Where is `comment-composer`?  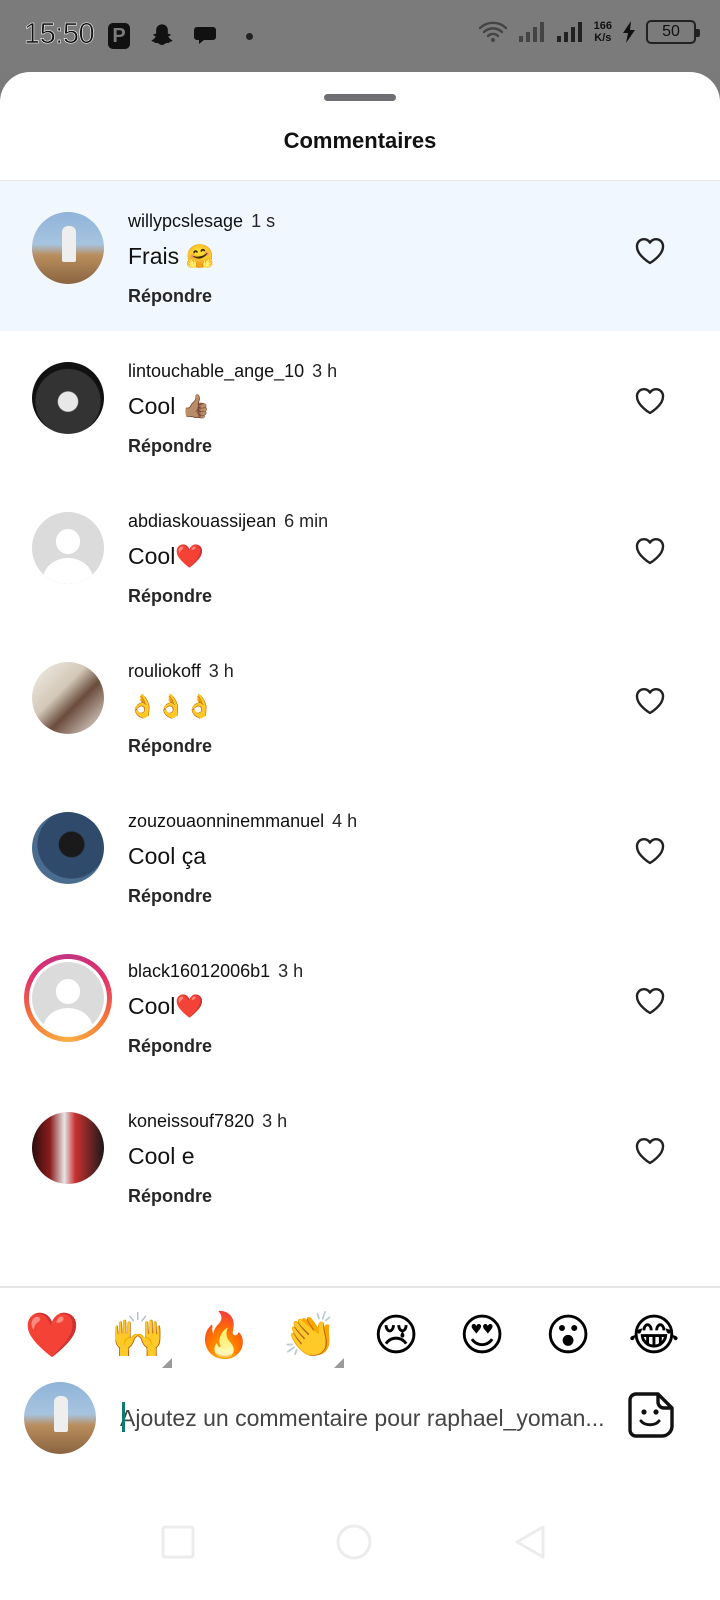 comment-composer is located at coordinates (360, 1418).